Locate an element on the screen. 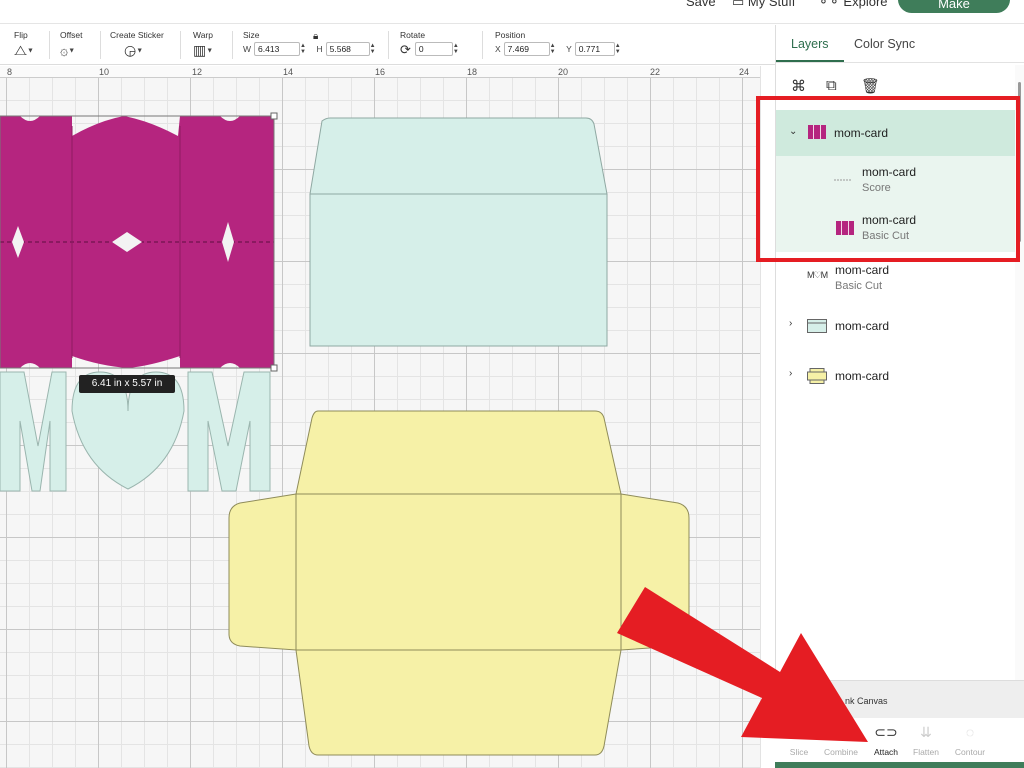 This screenshot has width=1024, height=768. mint-envelope is located at coordinates (458, 232).